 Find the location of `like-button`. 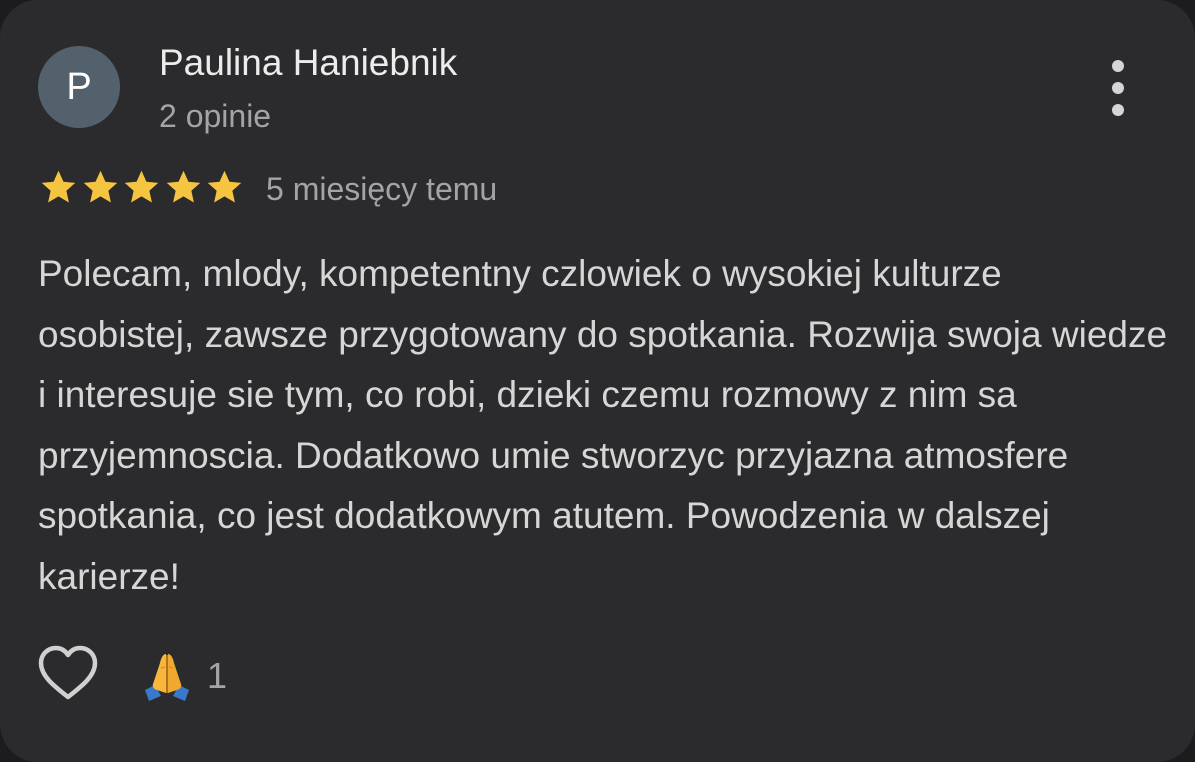

like-button is located at coordinates (68, 674).